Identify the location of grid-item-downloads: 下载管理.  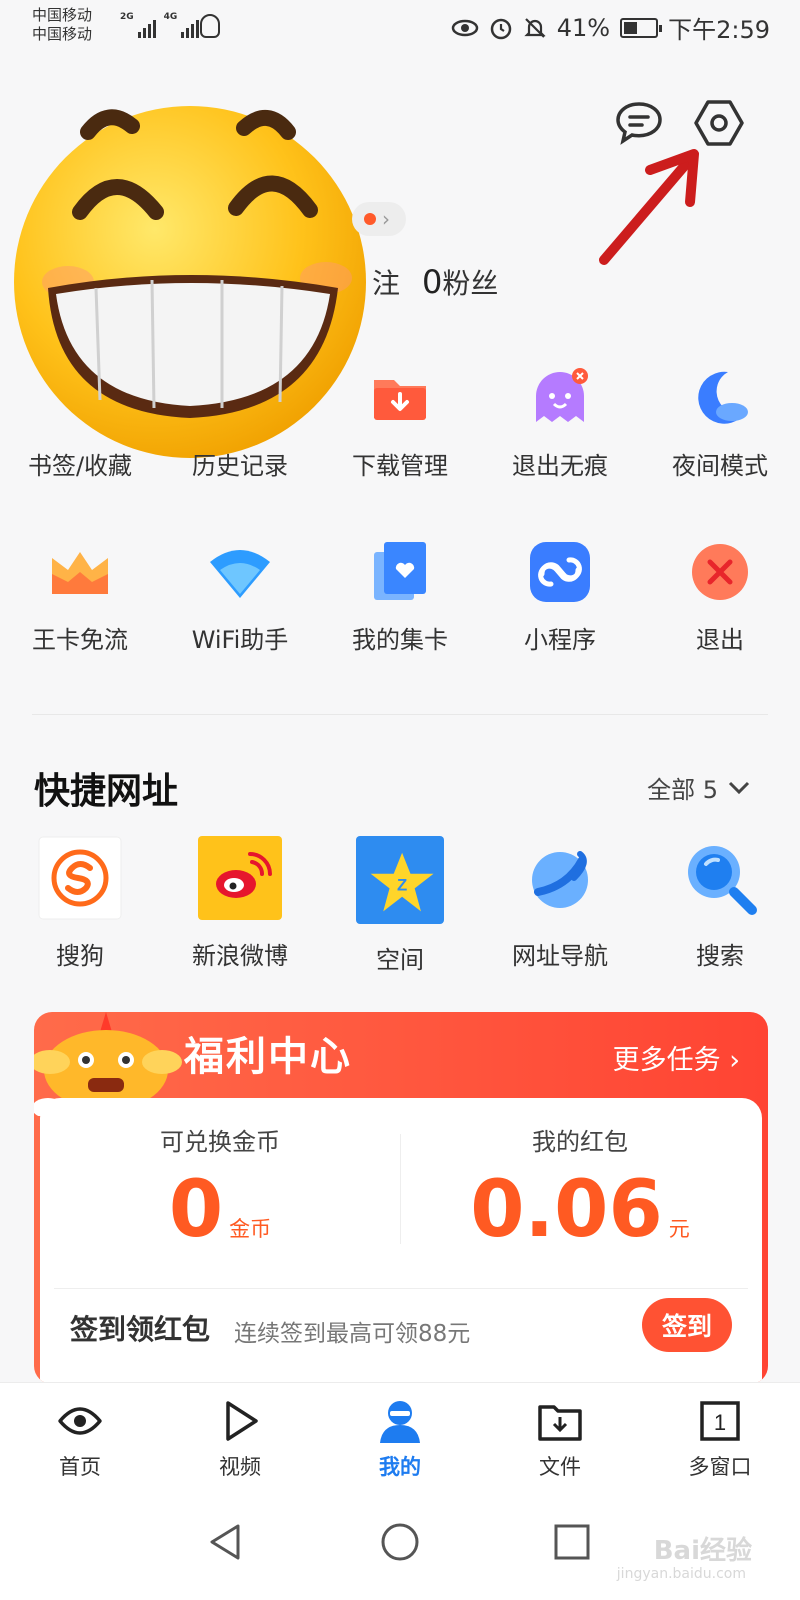
(400, 423).